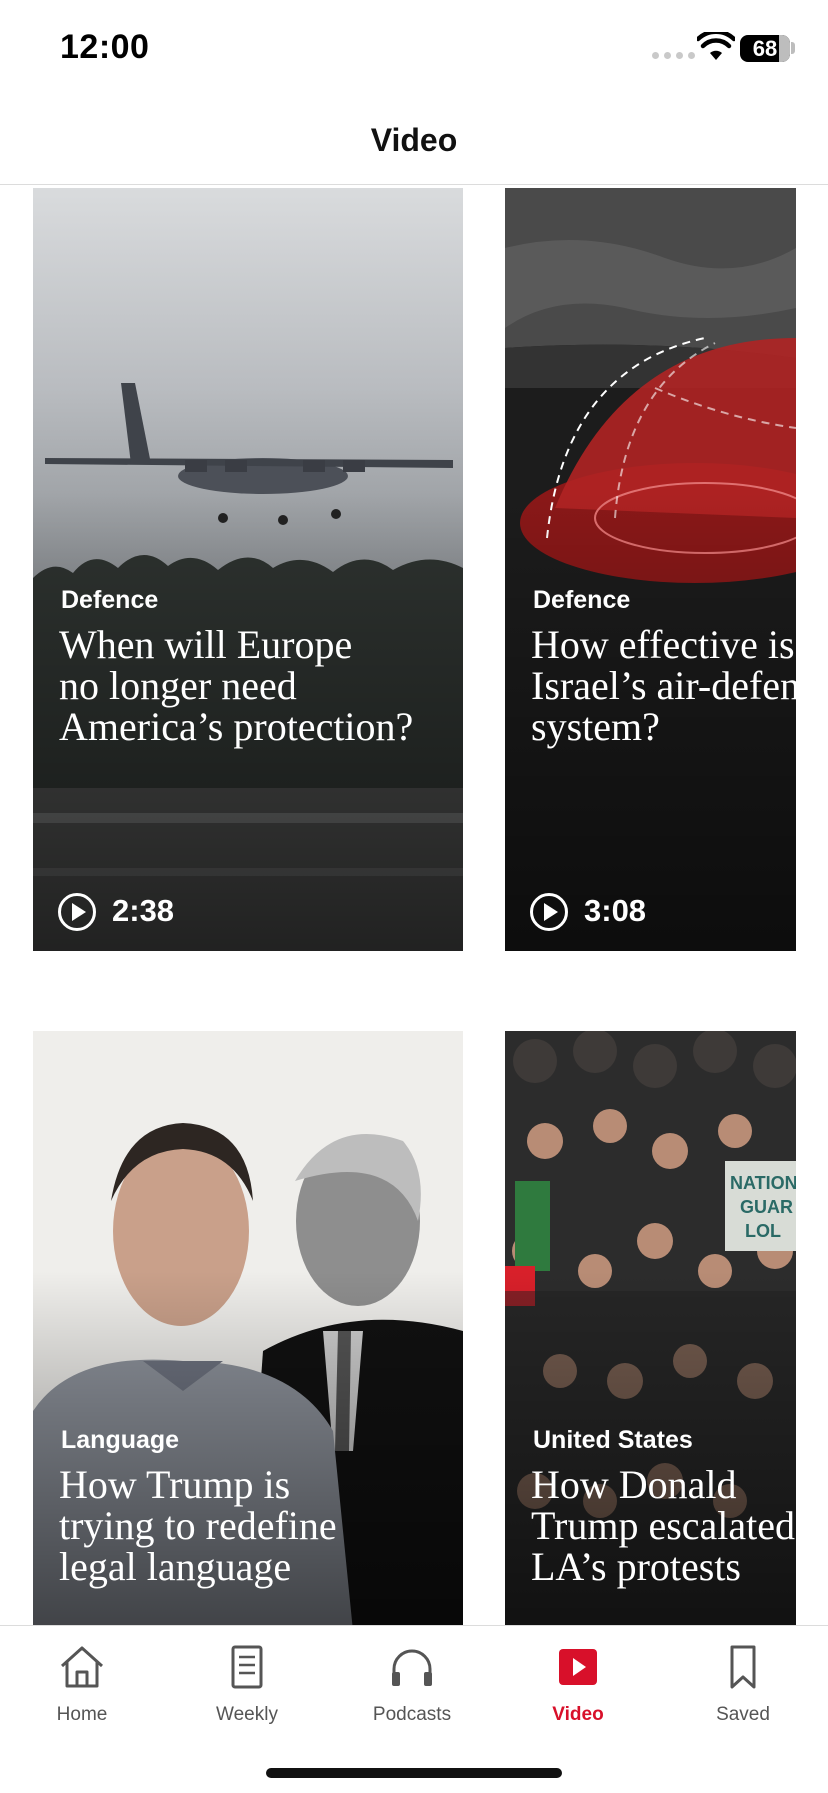  I want to click on video-duration: 2:38, so click(143, 910).